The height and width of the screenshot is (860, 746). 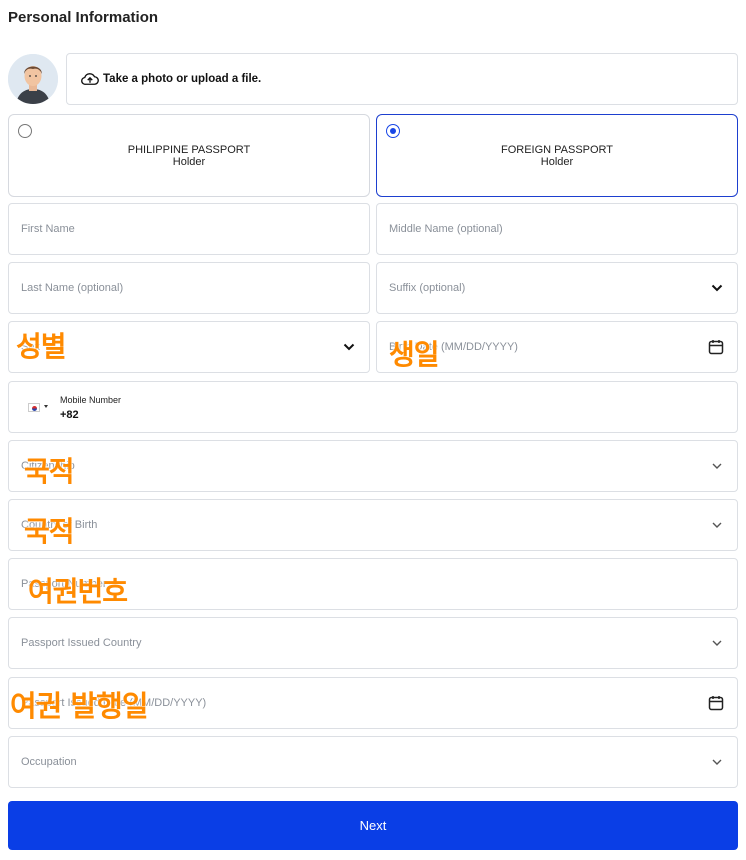 I want to click on option-label: FOREIGN PASSPORT Holder, so click(x=557, y=156).